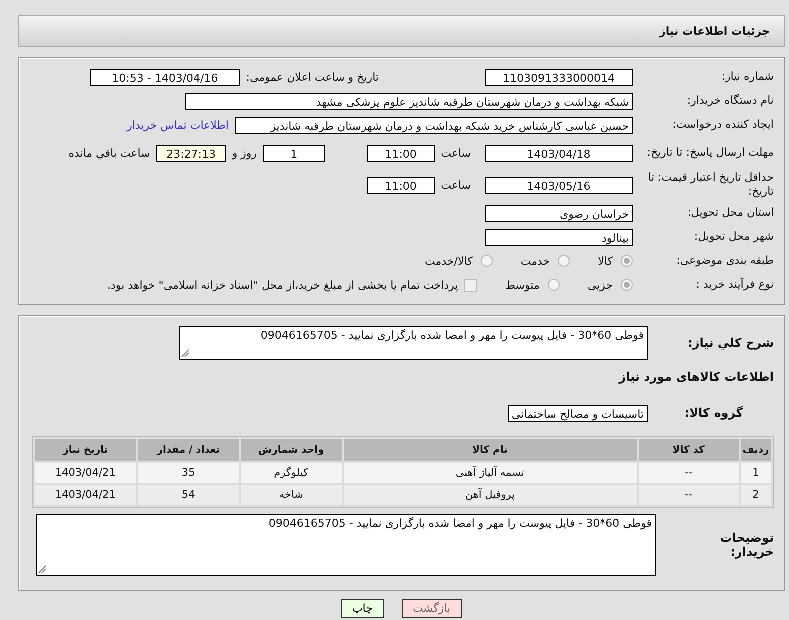 The width and height of the screenshot is (789, 620). Describe the element at coordinates (362, 608) in the screenshot. I see `print-button: چاپ` at that location.